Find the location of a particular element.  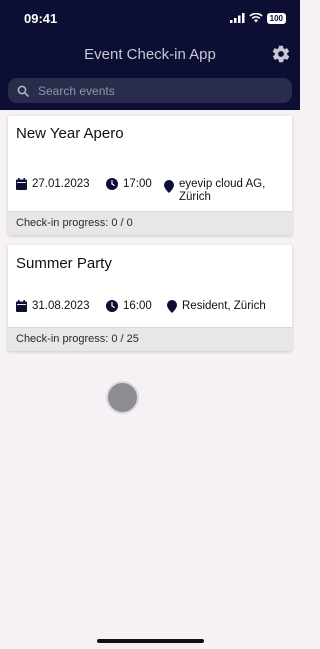

event-date-text: 31.08.2023 is located at coordinates (61, 306).